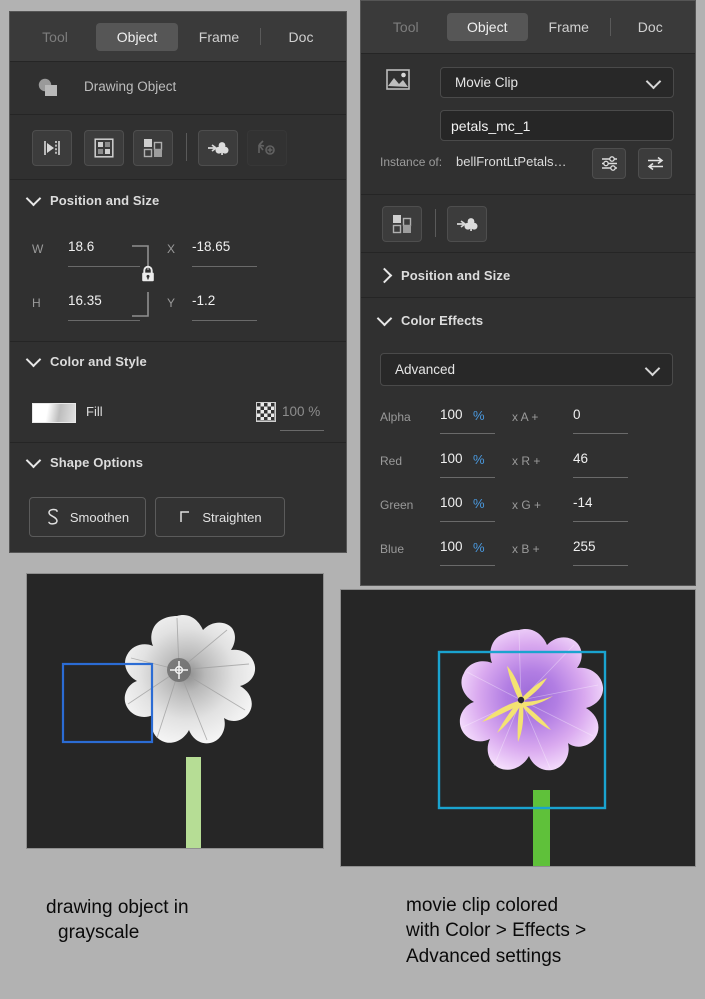 The height and width of the screenshot is (999, 705). Describe the element at coordinates (583, 502) in the screenshot. I see `channel-offset: -14` at that location.